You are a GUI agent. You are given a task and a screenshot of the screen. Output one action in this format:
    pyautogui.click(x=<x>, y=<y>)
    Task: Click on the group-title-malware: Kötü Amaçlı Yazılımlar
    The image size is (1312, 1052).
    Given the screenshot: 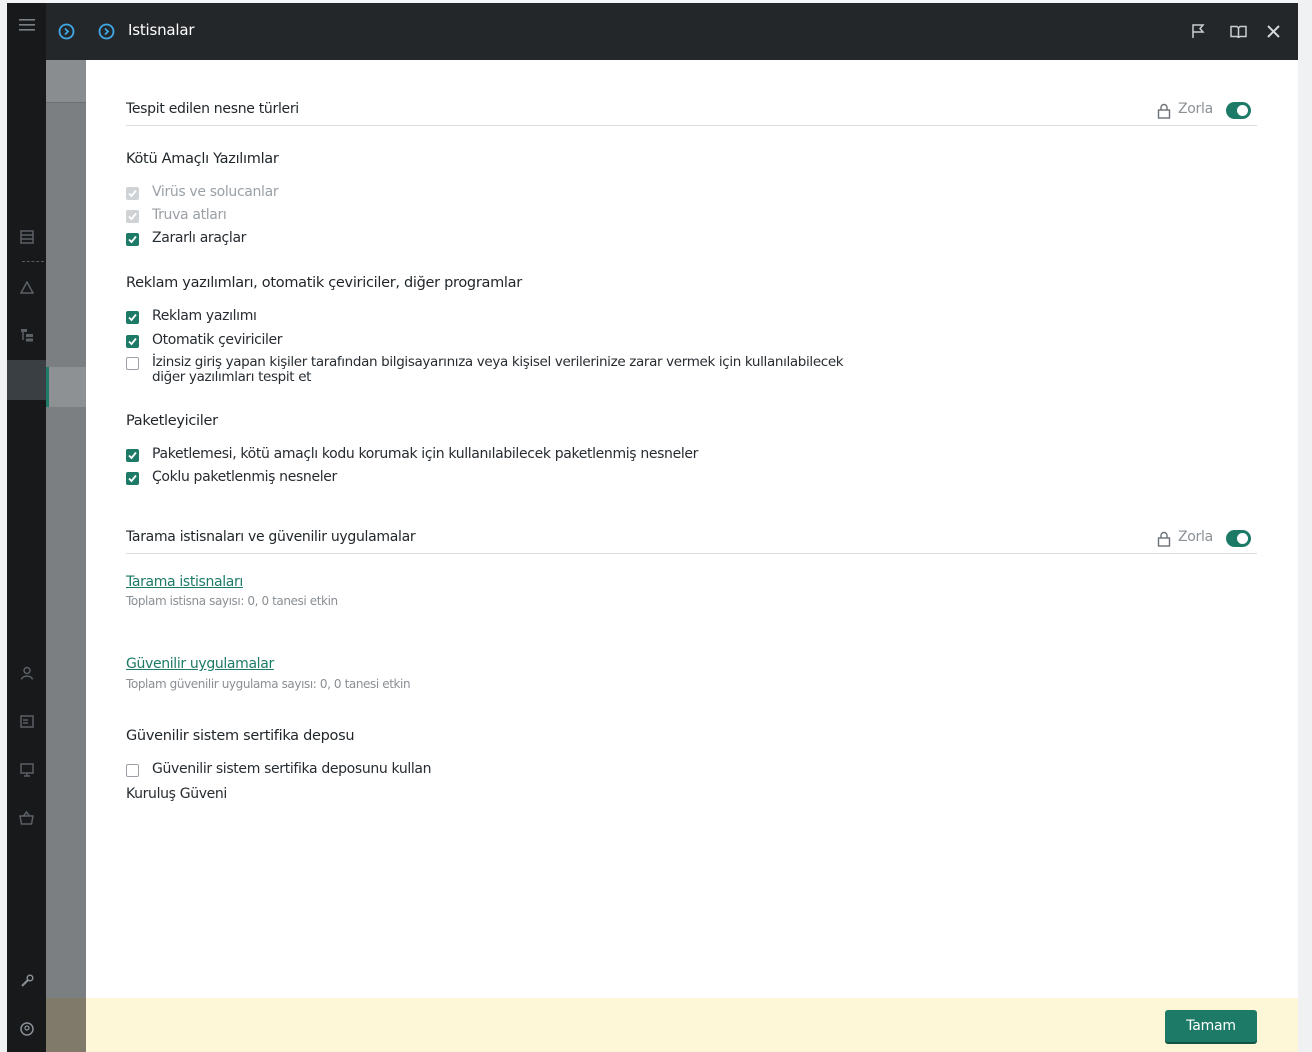 What is the action you would take?
    pyautogui.click(x=202, y=159)
    